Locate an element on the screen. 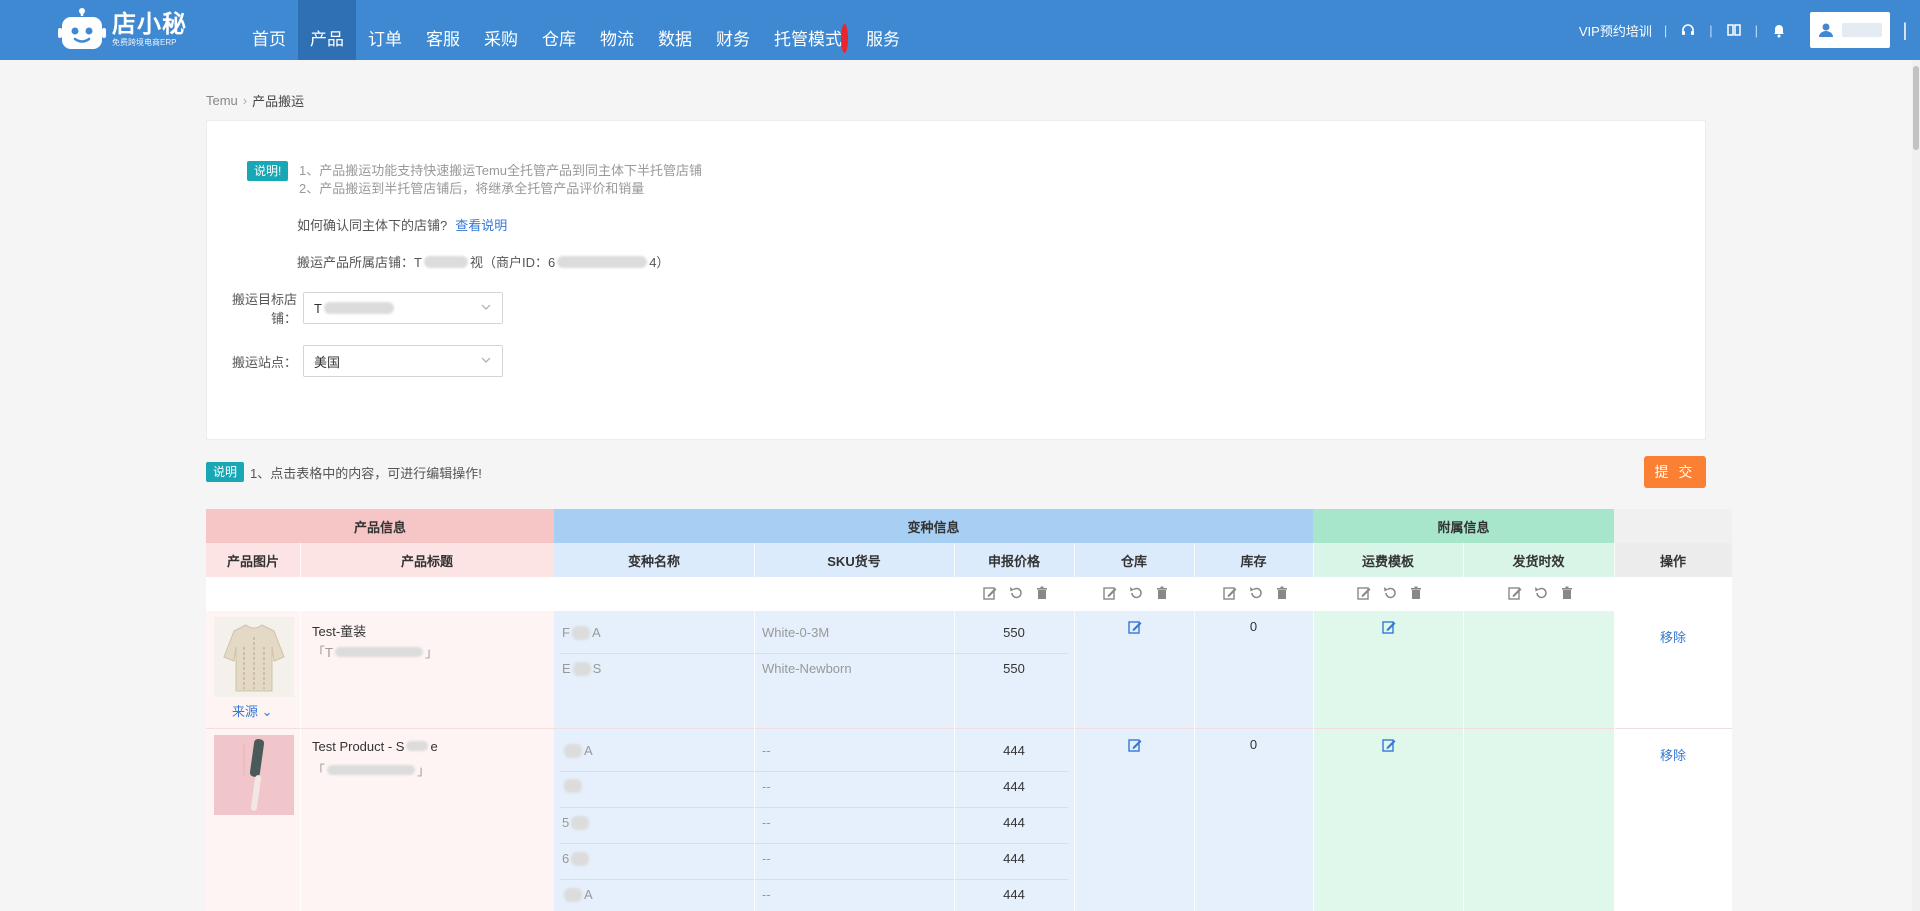  variant-name: FA is located at coordinates (581, 632).